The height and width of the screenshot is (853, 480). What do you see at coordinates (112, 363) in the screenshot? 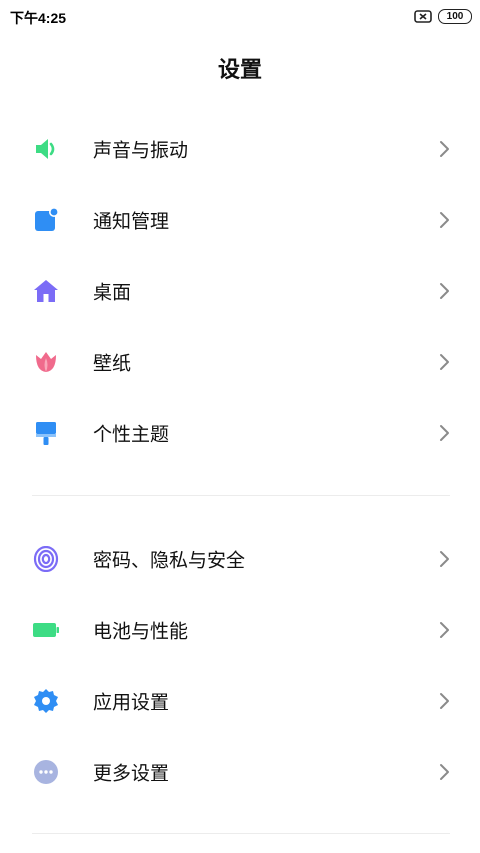
I see `settings-item-label: 壁纸` at bounding box center [112, 363].